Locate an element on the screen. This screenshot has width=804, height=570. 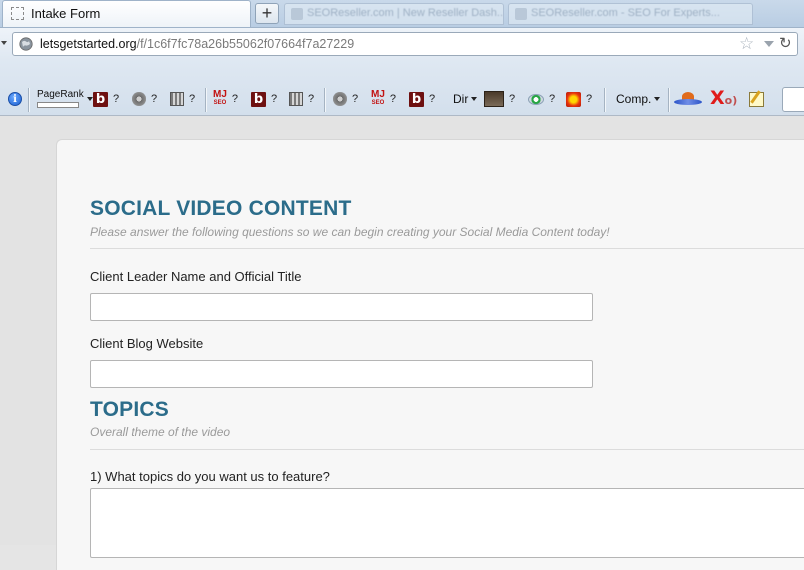
info-button: i is located at coordinates (15, 99).